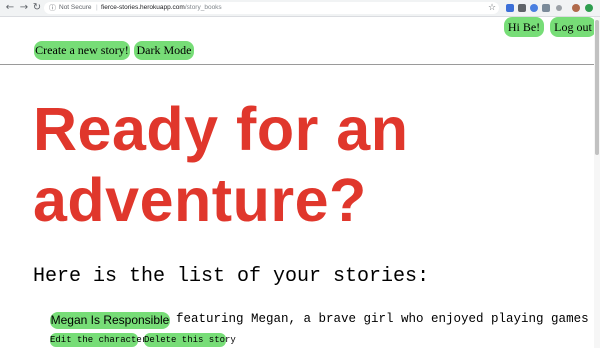  What do you see at coordinates (200, 200) in the screenshot?
I see `hero-line-2: adventure?` at bounding box center [200, 200].